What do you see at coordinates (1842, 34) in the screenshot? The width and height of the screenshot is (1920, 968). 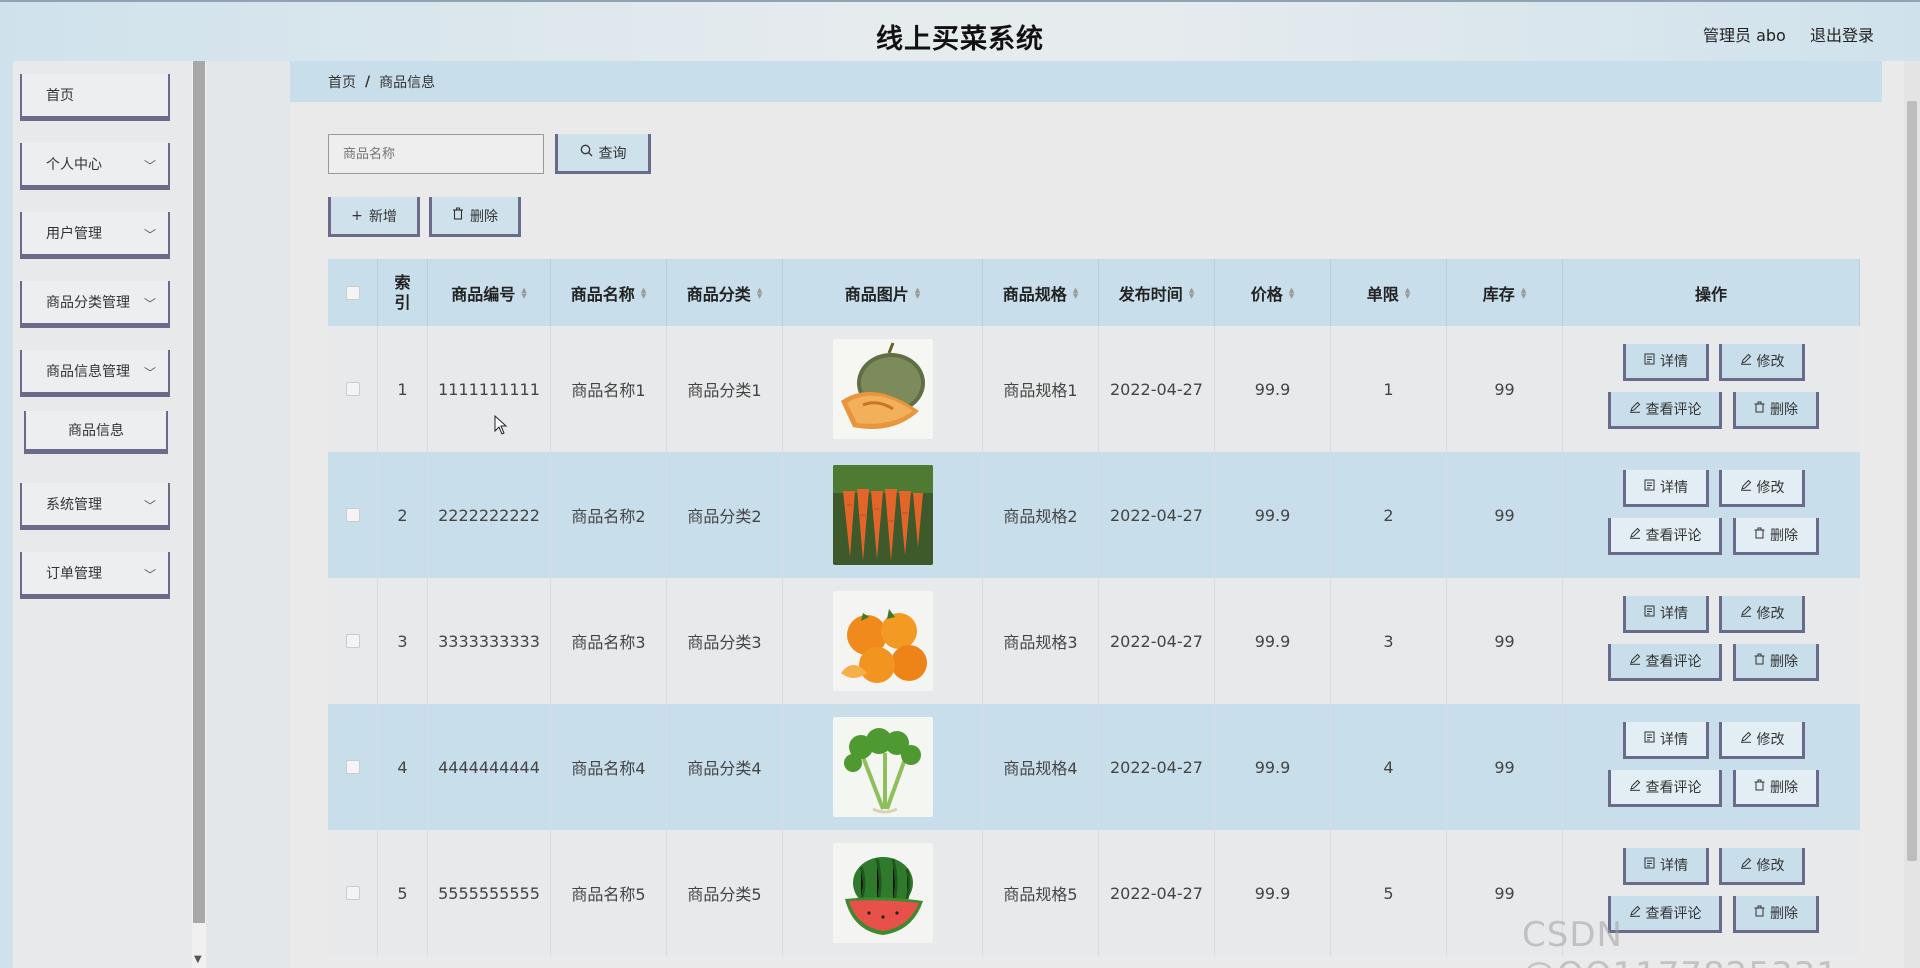 I see `logout-link: 退出登录` at bounding box center [1842, 34].